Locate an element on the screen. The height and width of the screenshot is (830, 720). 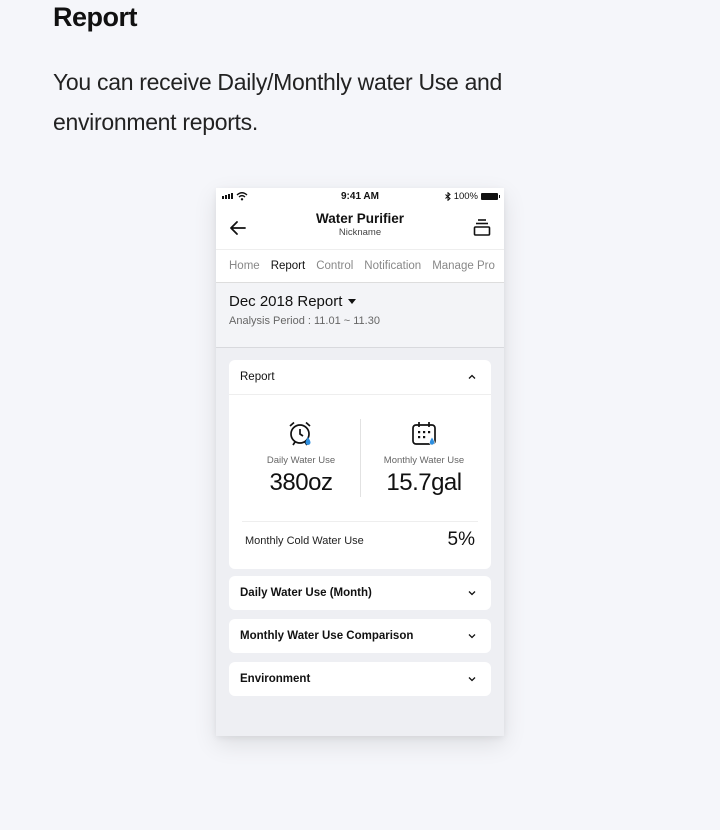
section-title: Environment is located at coordinates (275, 679).